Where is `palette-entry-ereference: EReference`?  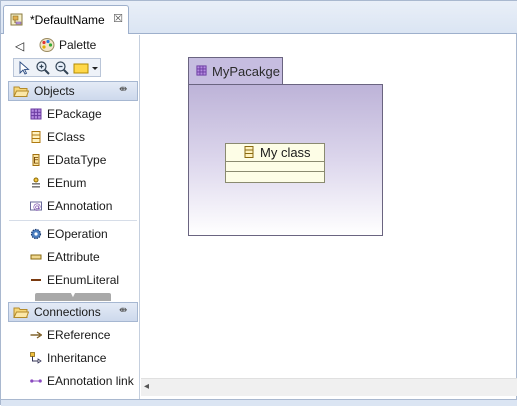 palette-entry-ereference: EReference is located at coordinates (82, 335).